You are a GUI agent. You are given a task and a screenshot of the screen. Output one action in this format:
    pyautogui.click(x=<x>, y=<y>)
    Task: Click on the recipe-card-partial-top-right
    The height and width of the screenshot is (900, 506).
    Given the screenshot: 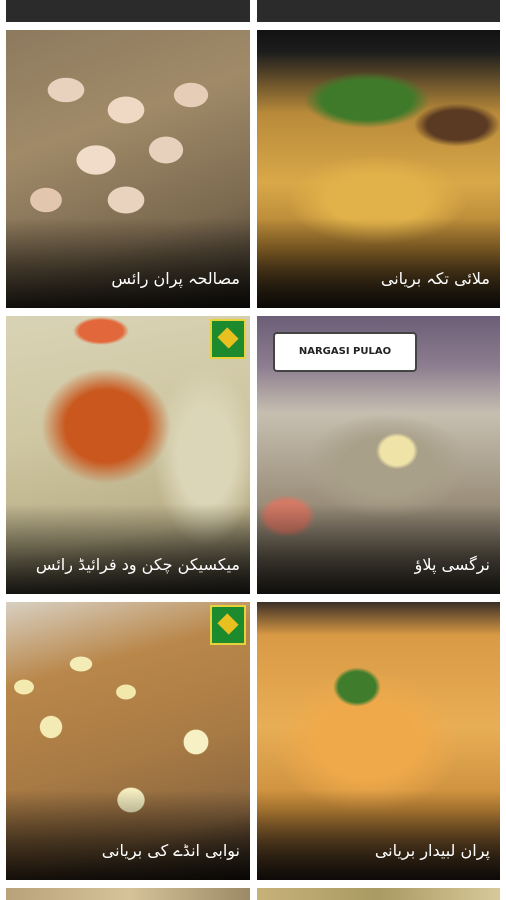 What is the action you would take?
    pyautogui.click(x=378, y=11)
    